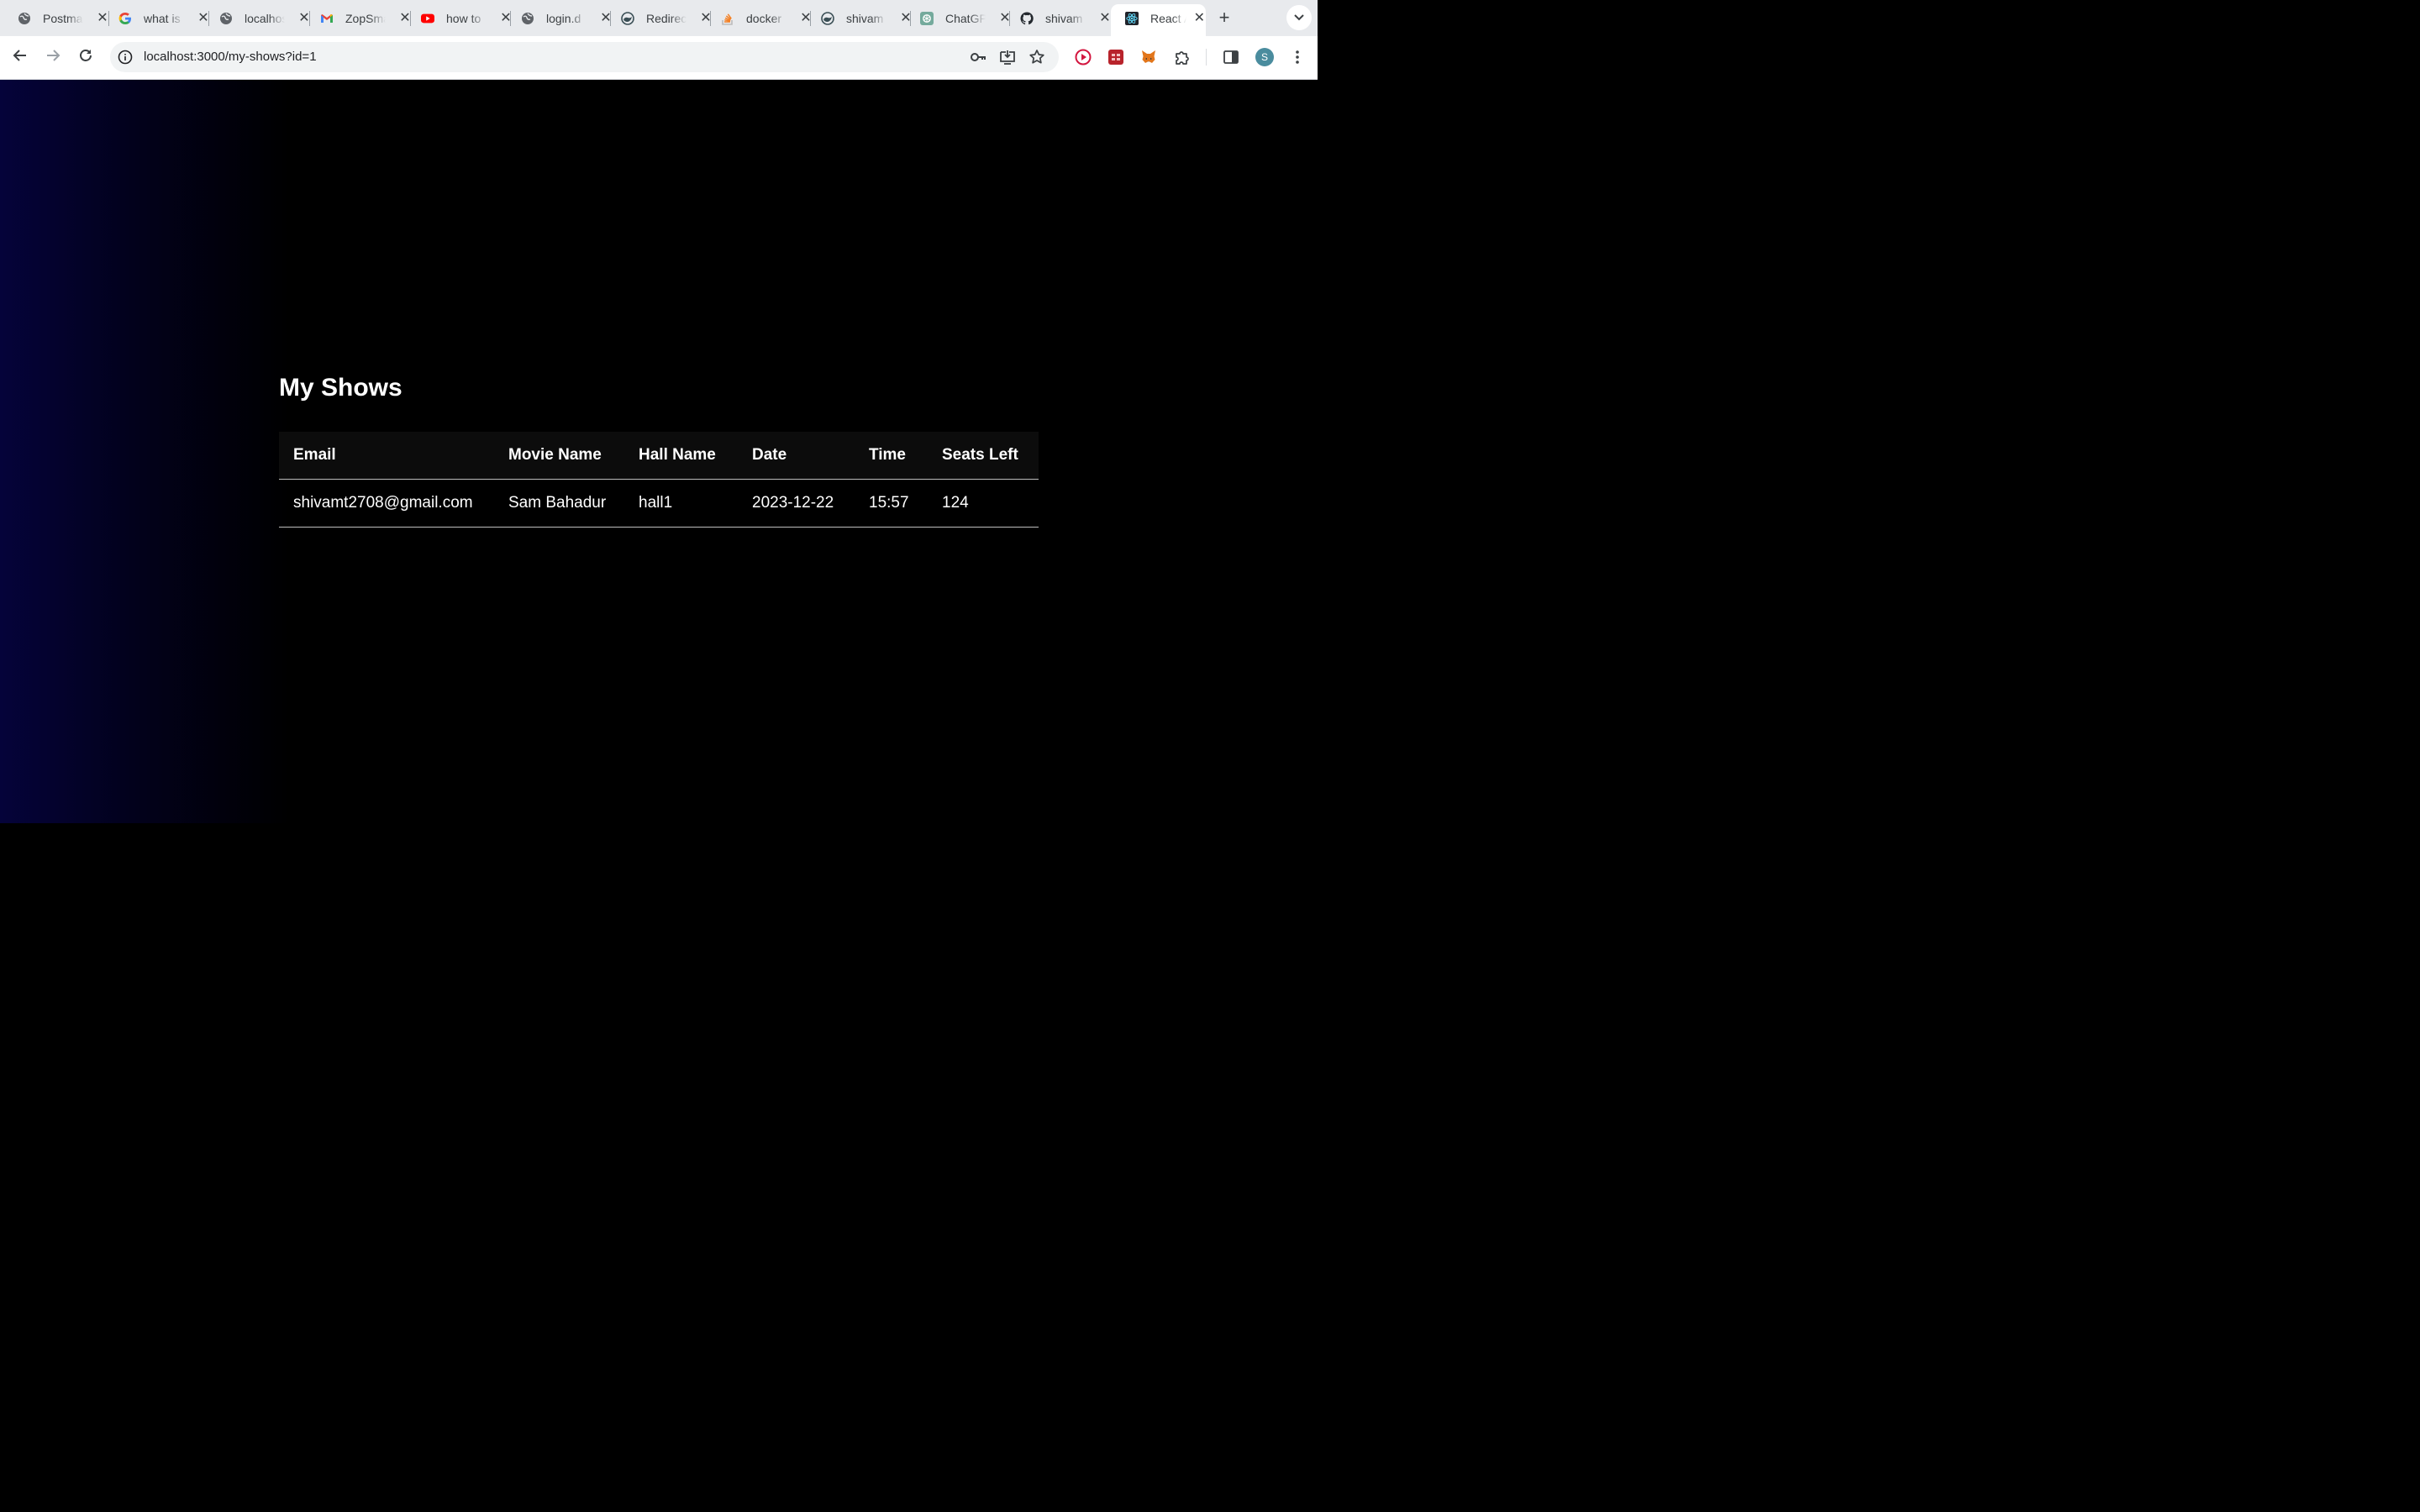 The image size is (2420, 1512). I want to click on tab-chatgpt: ChatGPT ✕, so click(959, 18).